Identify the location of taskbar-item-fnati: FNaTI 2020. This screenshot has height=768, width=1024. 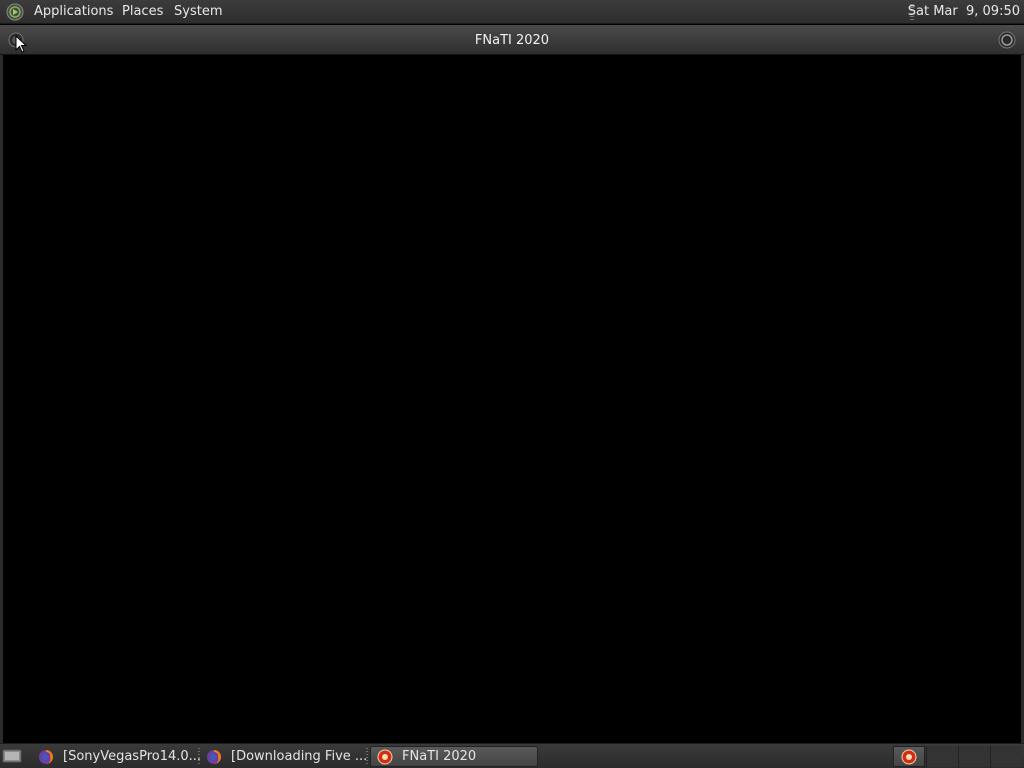
(454, 756).